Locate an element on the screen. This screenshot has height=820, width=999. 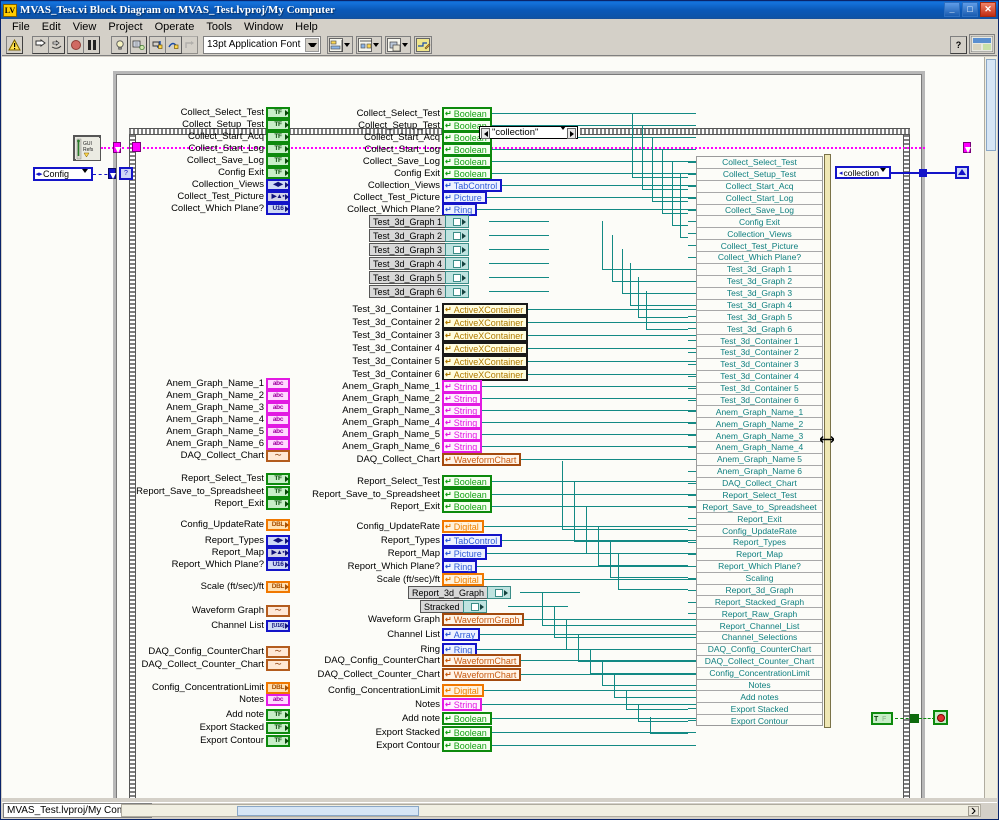
control-terminal: Report_Save_to_Spreadsheet TF is located at coordinates (213, 492).